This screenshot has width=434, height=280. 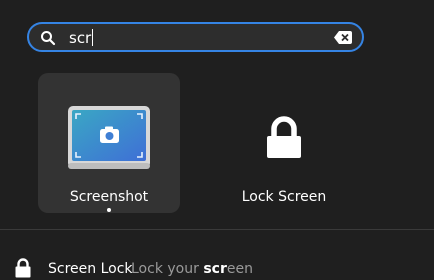 What do you see at coordinates (195, 37) in the screenshot?
I see `search-entry: scr` at bounding box center [195, 37].